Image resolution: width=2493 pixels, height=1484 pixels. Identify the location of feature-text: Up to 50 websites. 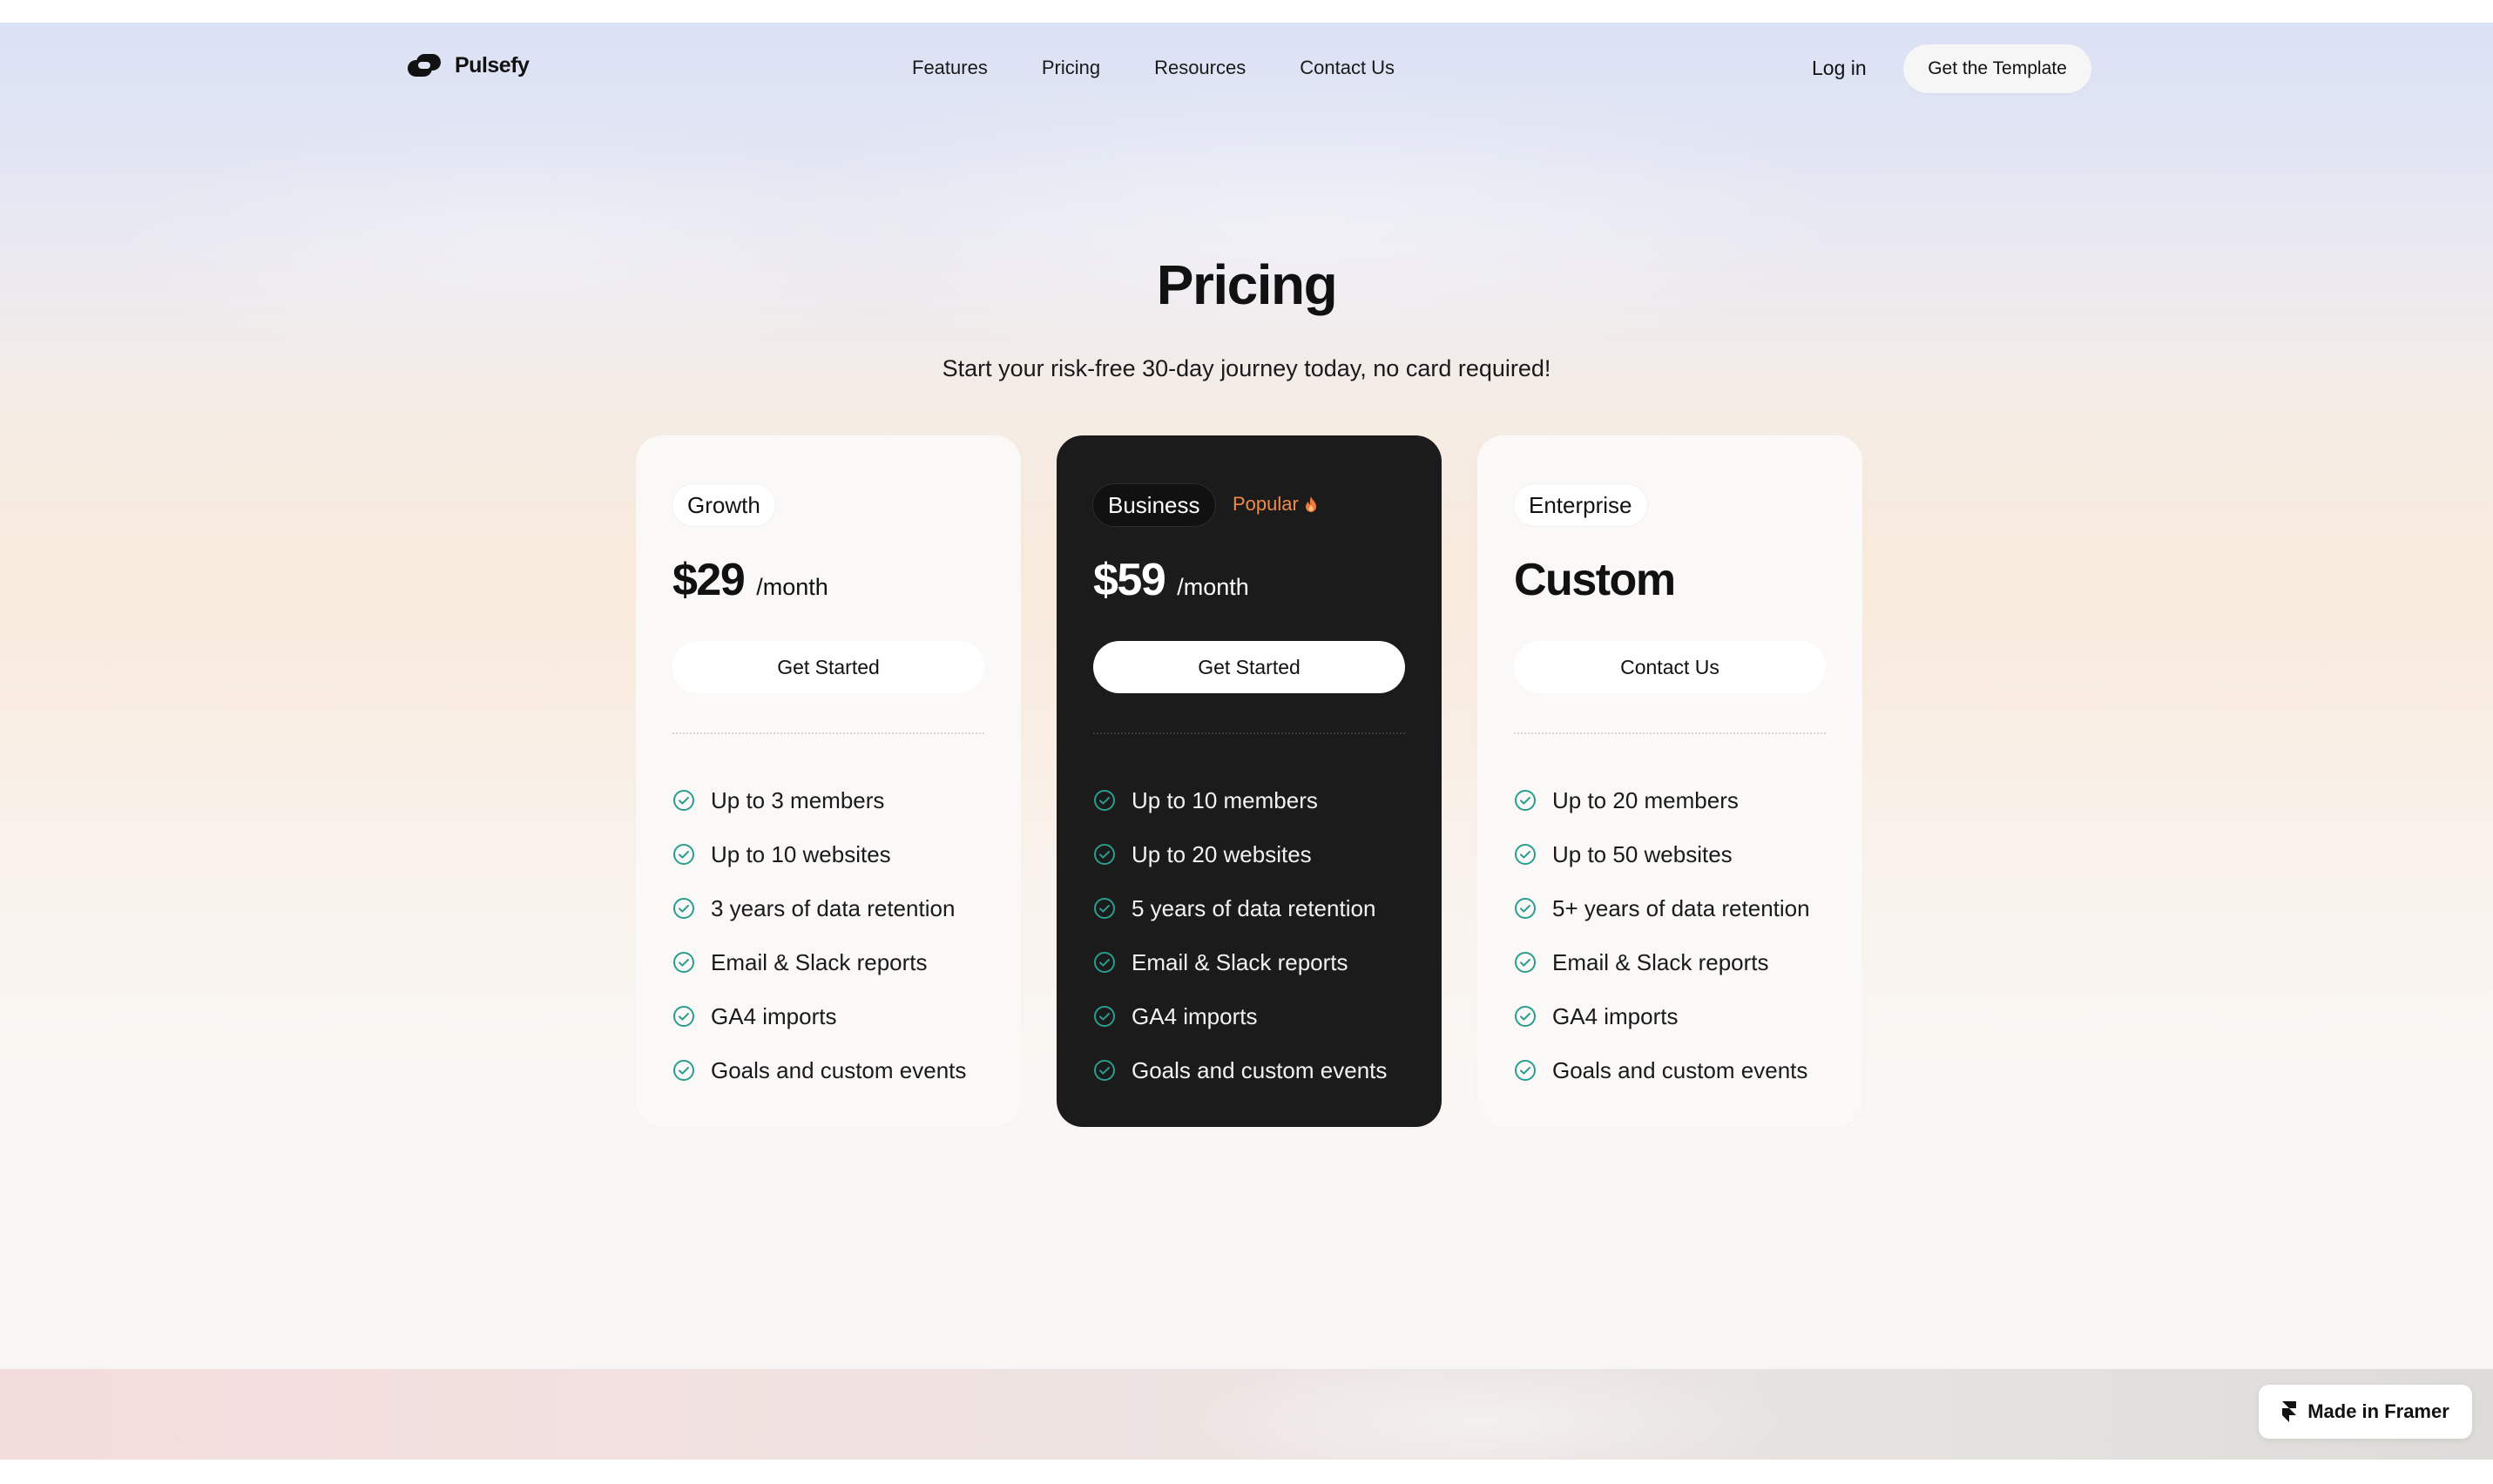
(1643, 854).